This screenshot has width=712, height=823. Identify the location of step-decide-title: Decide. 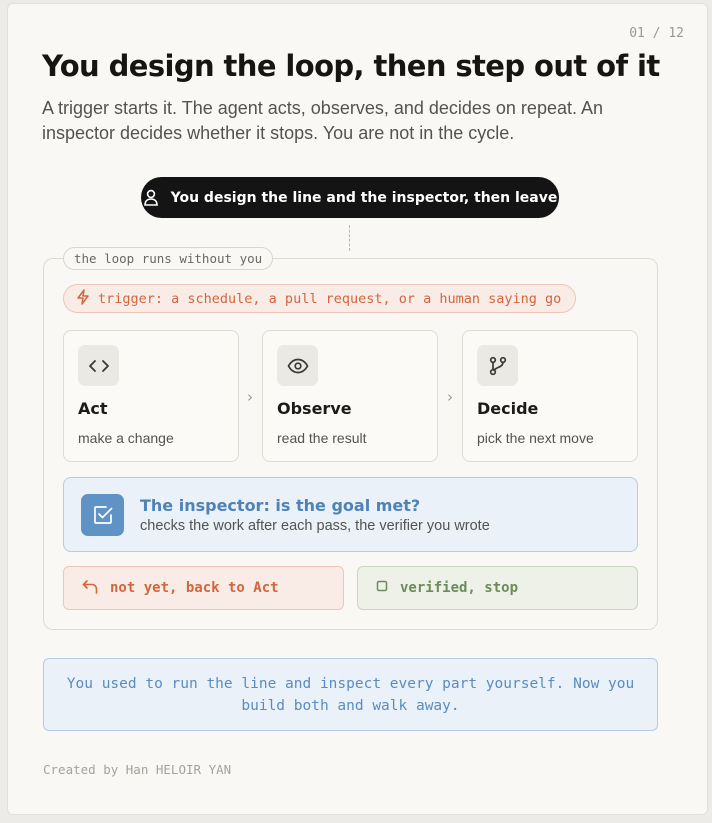
(508, 408).